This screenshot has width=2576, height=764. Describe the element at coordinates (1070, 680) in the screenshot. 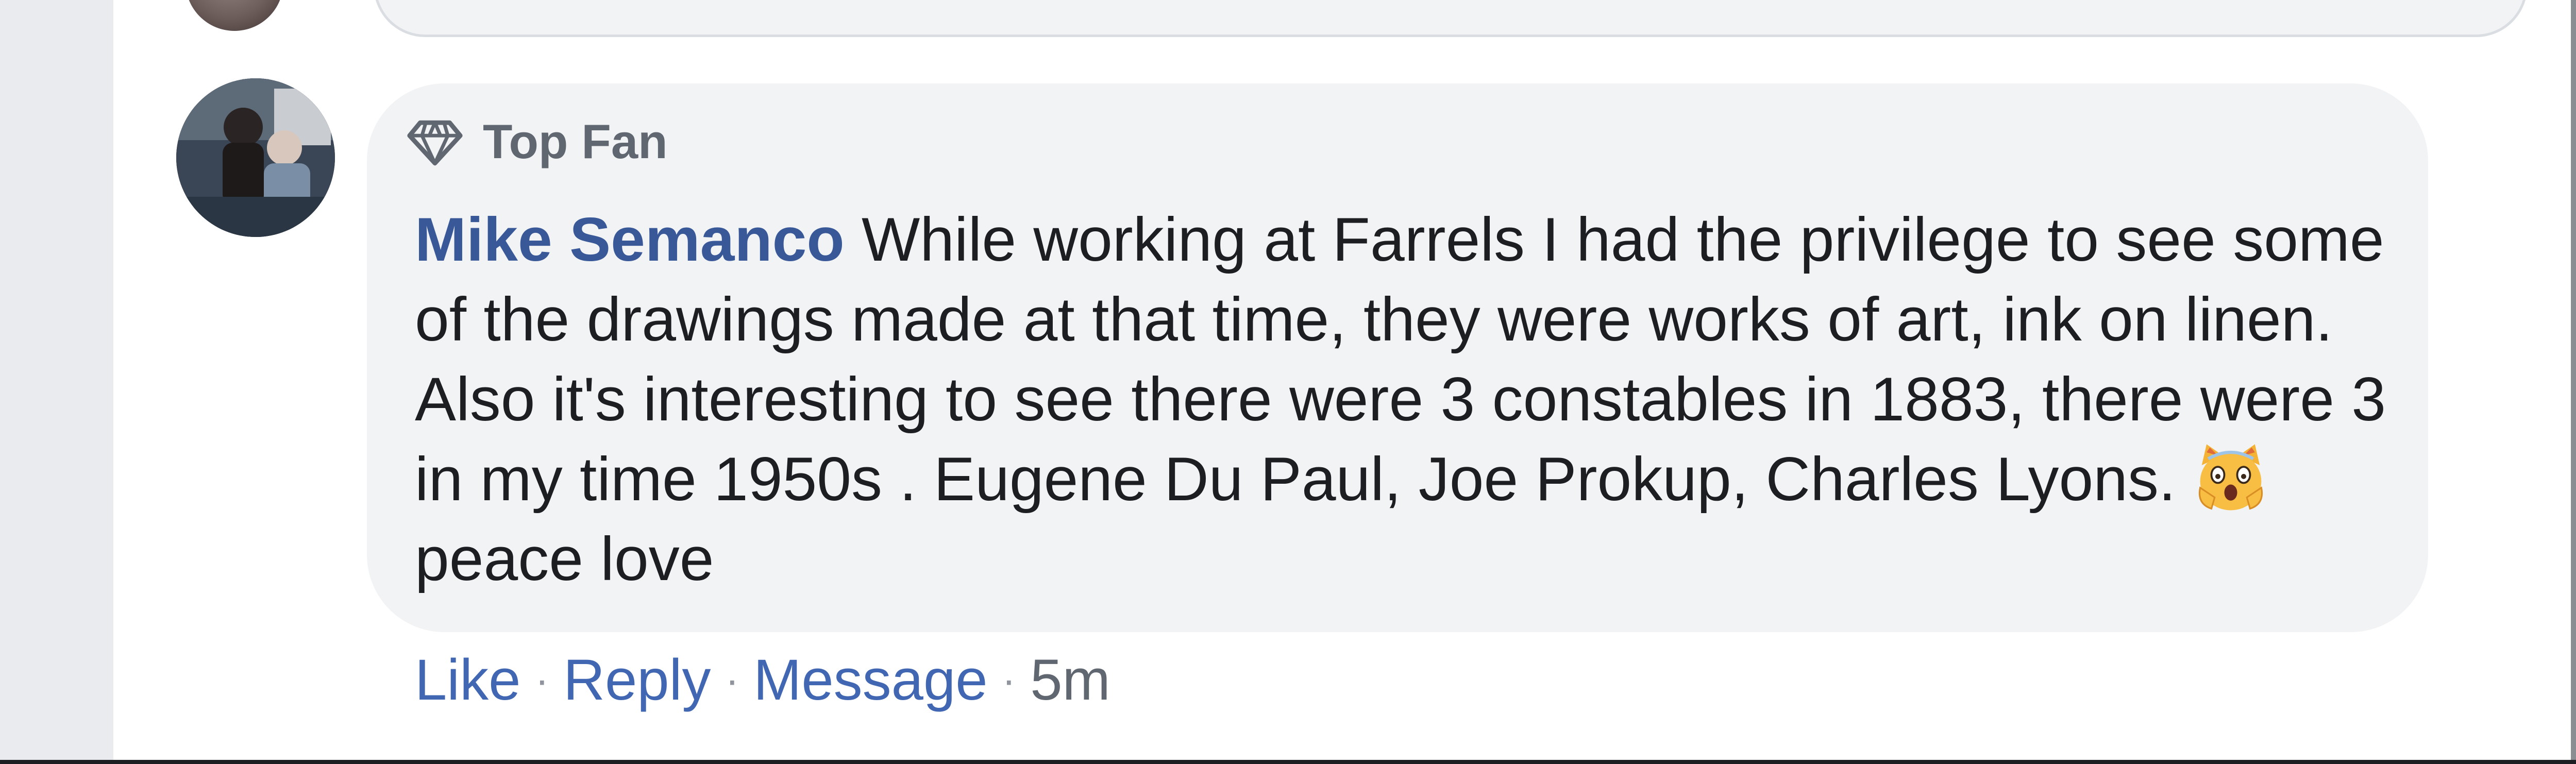

I see `comment-timestamp: 5m` at that location.